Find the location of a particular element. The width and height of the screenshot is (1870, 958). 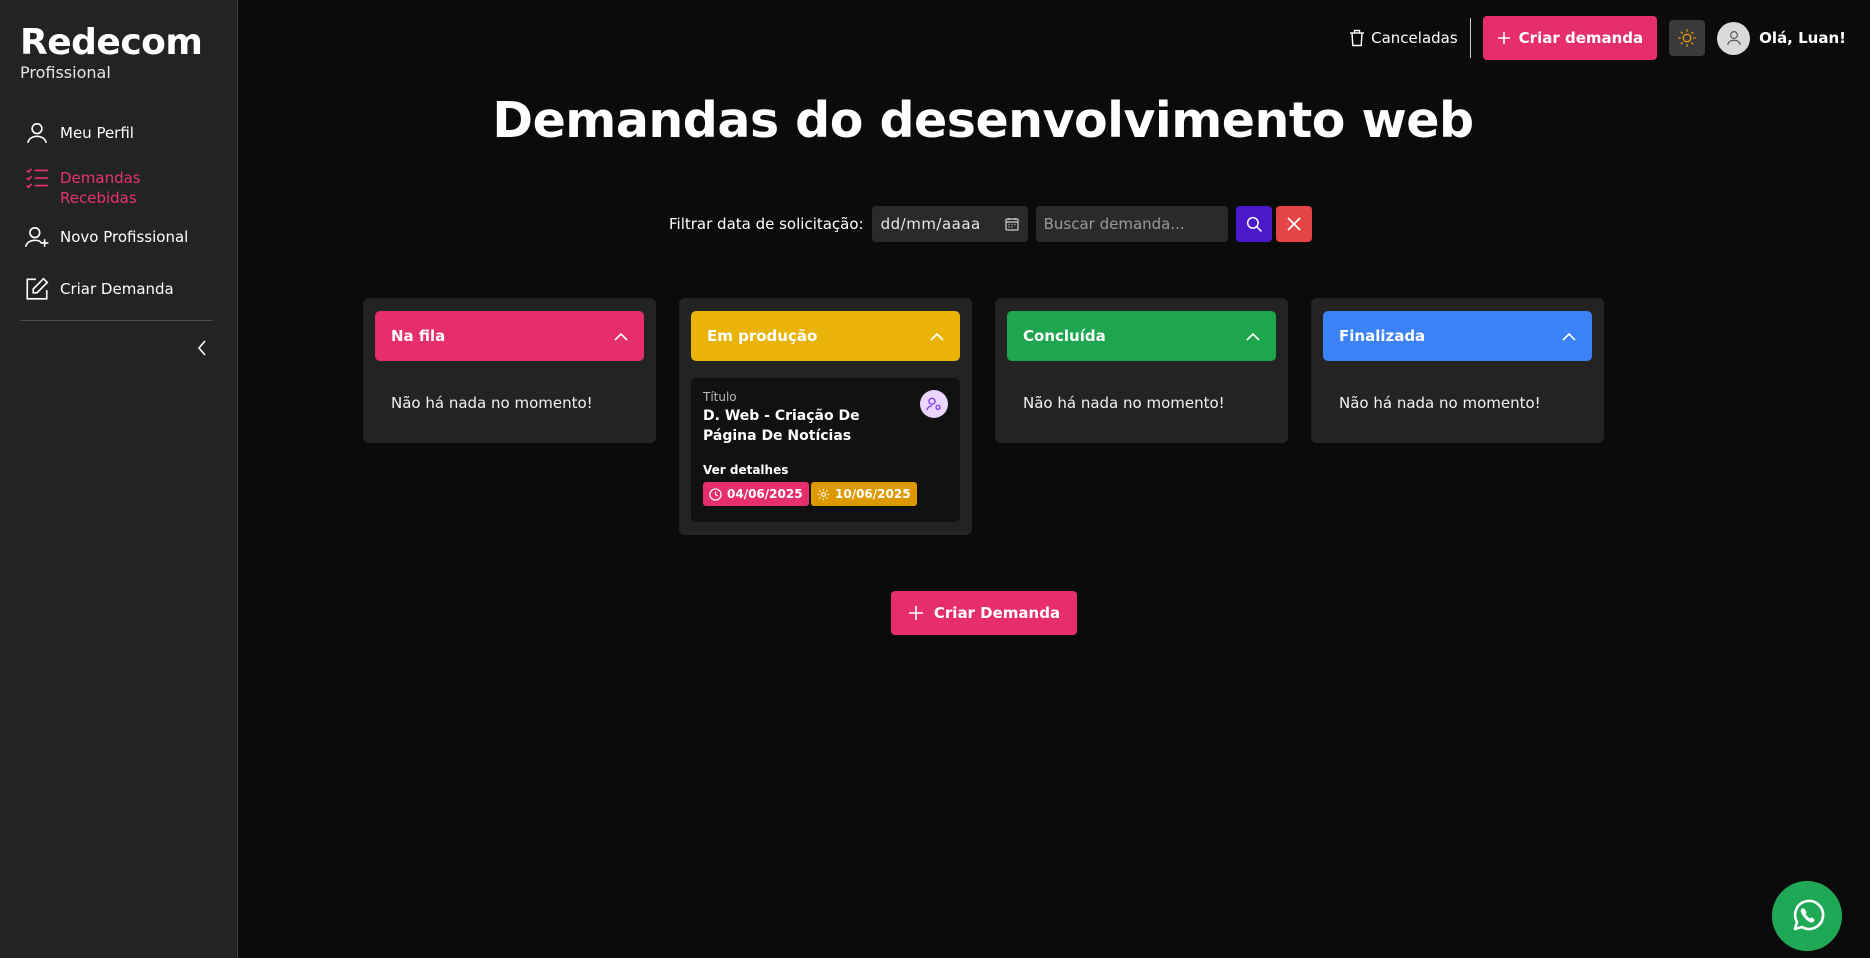

create-demand-top-button: Criar demanda is located at coordinates (1570, 38).